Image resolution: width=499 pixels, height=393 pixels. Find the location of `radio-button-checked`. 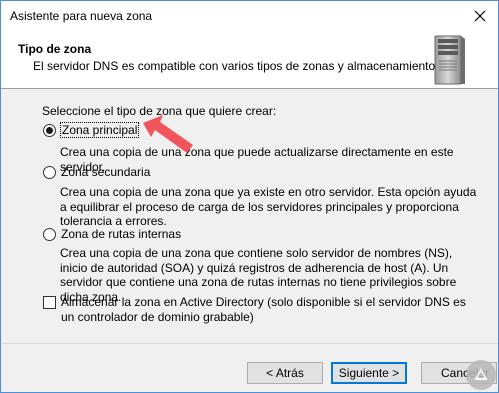

radio-button-checked is located at coordinates (49, 130).